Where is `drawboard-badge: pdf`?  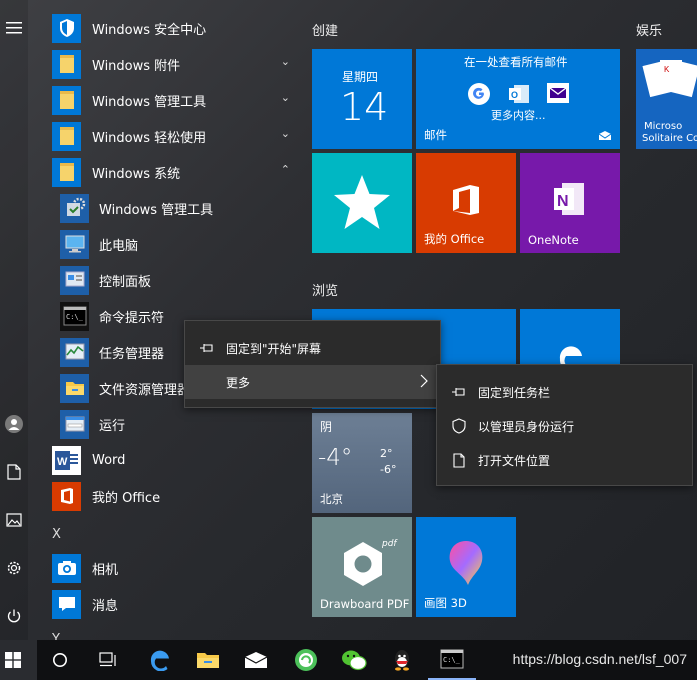
drawboard-badge: pdf is located at coordinates (389, 544).